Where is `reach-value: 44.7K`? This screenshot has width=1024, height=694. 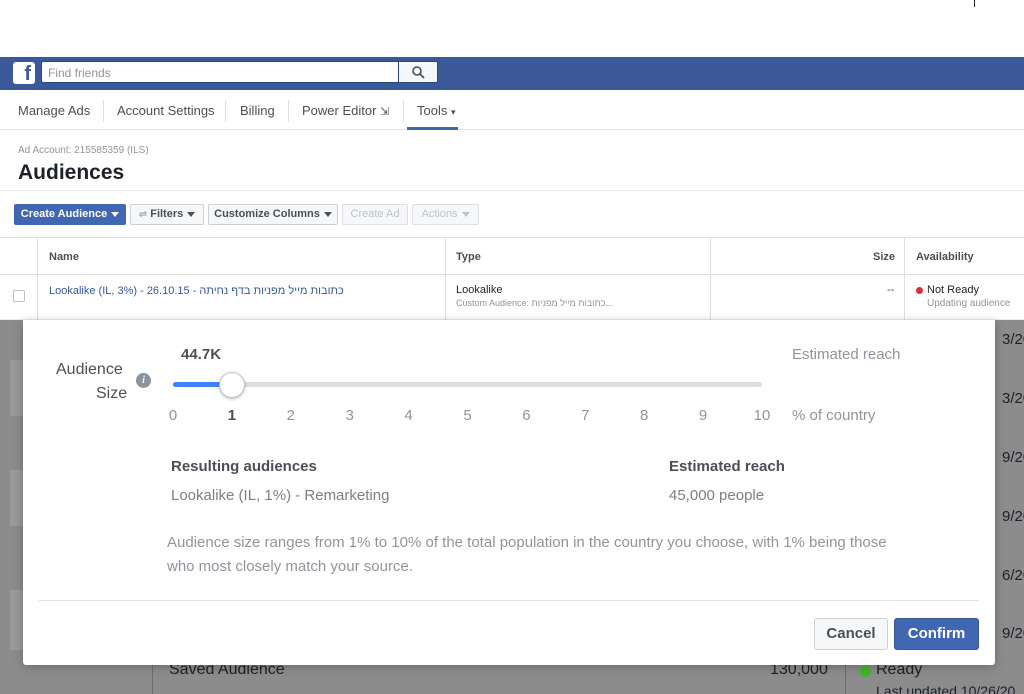
reach-value: 44.7K is located at coordinates (201, 354).